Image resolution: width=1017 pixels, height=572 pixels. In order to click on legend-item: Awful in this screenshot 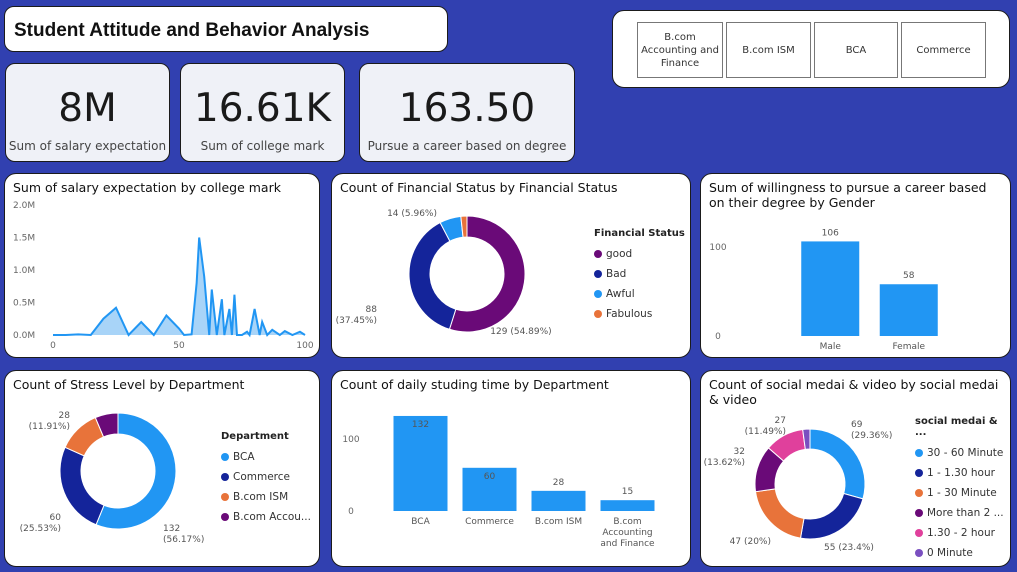, I will do `click(639, 294)`.